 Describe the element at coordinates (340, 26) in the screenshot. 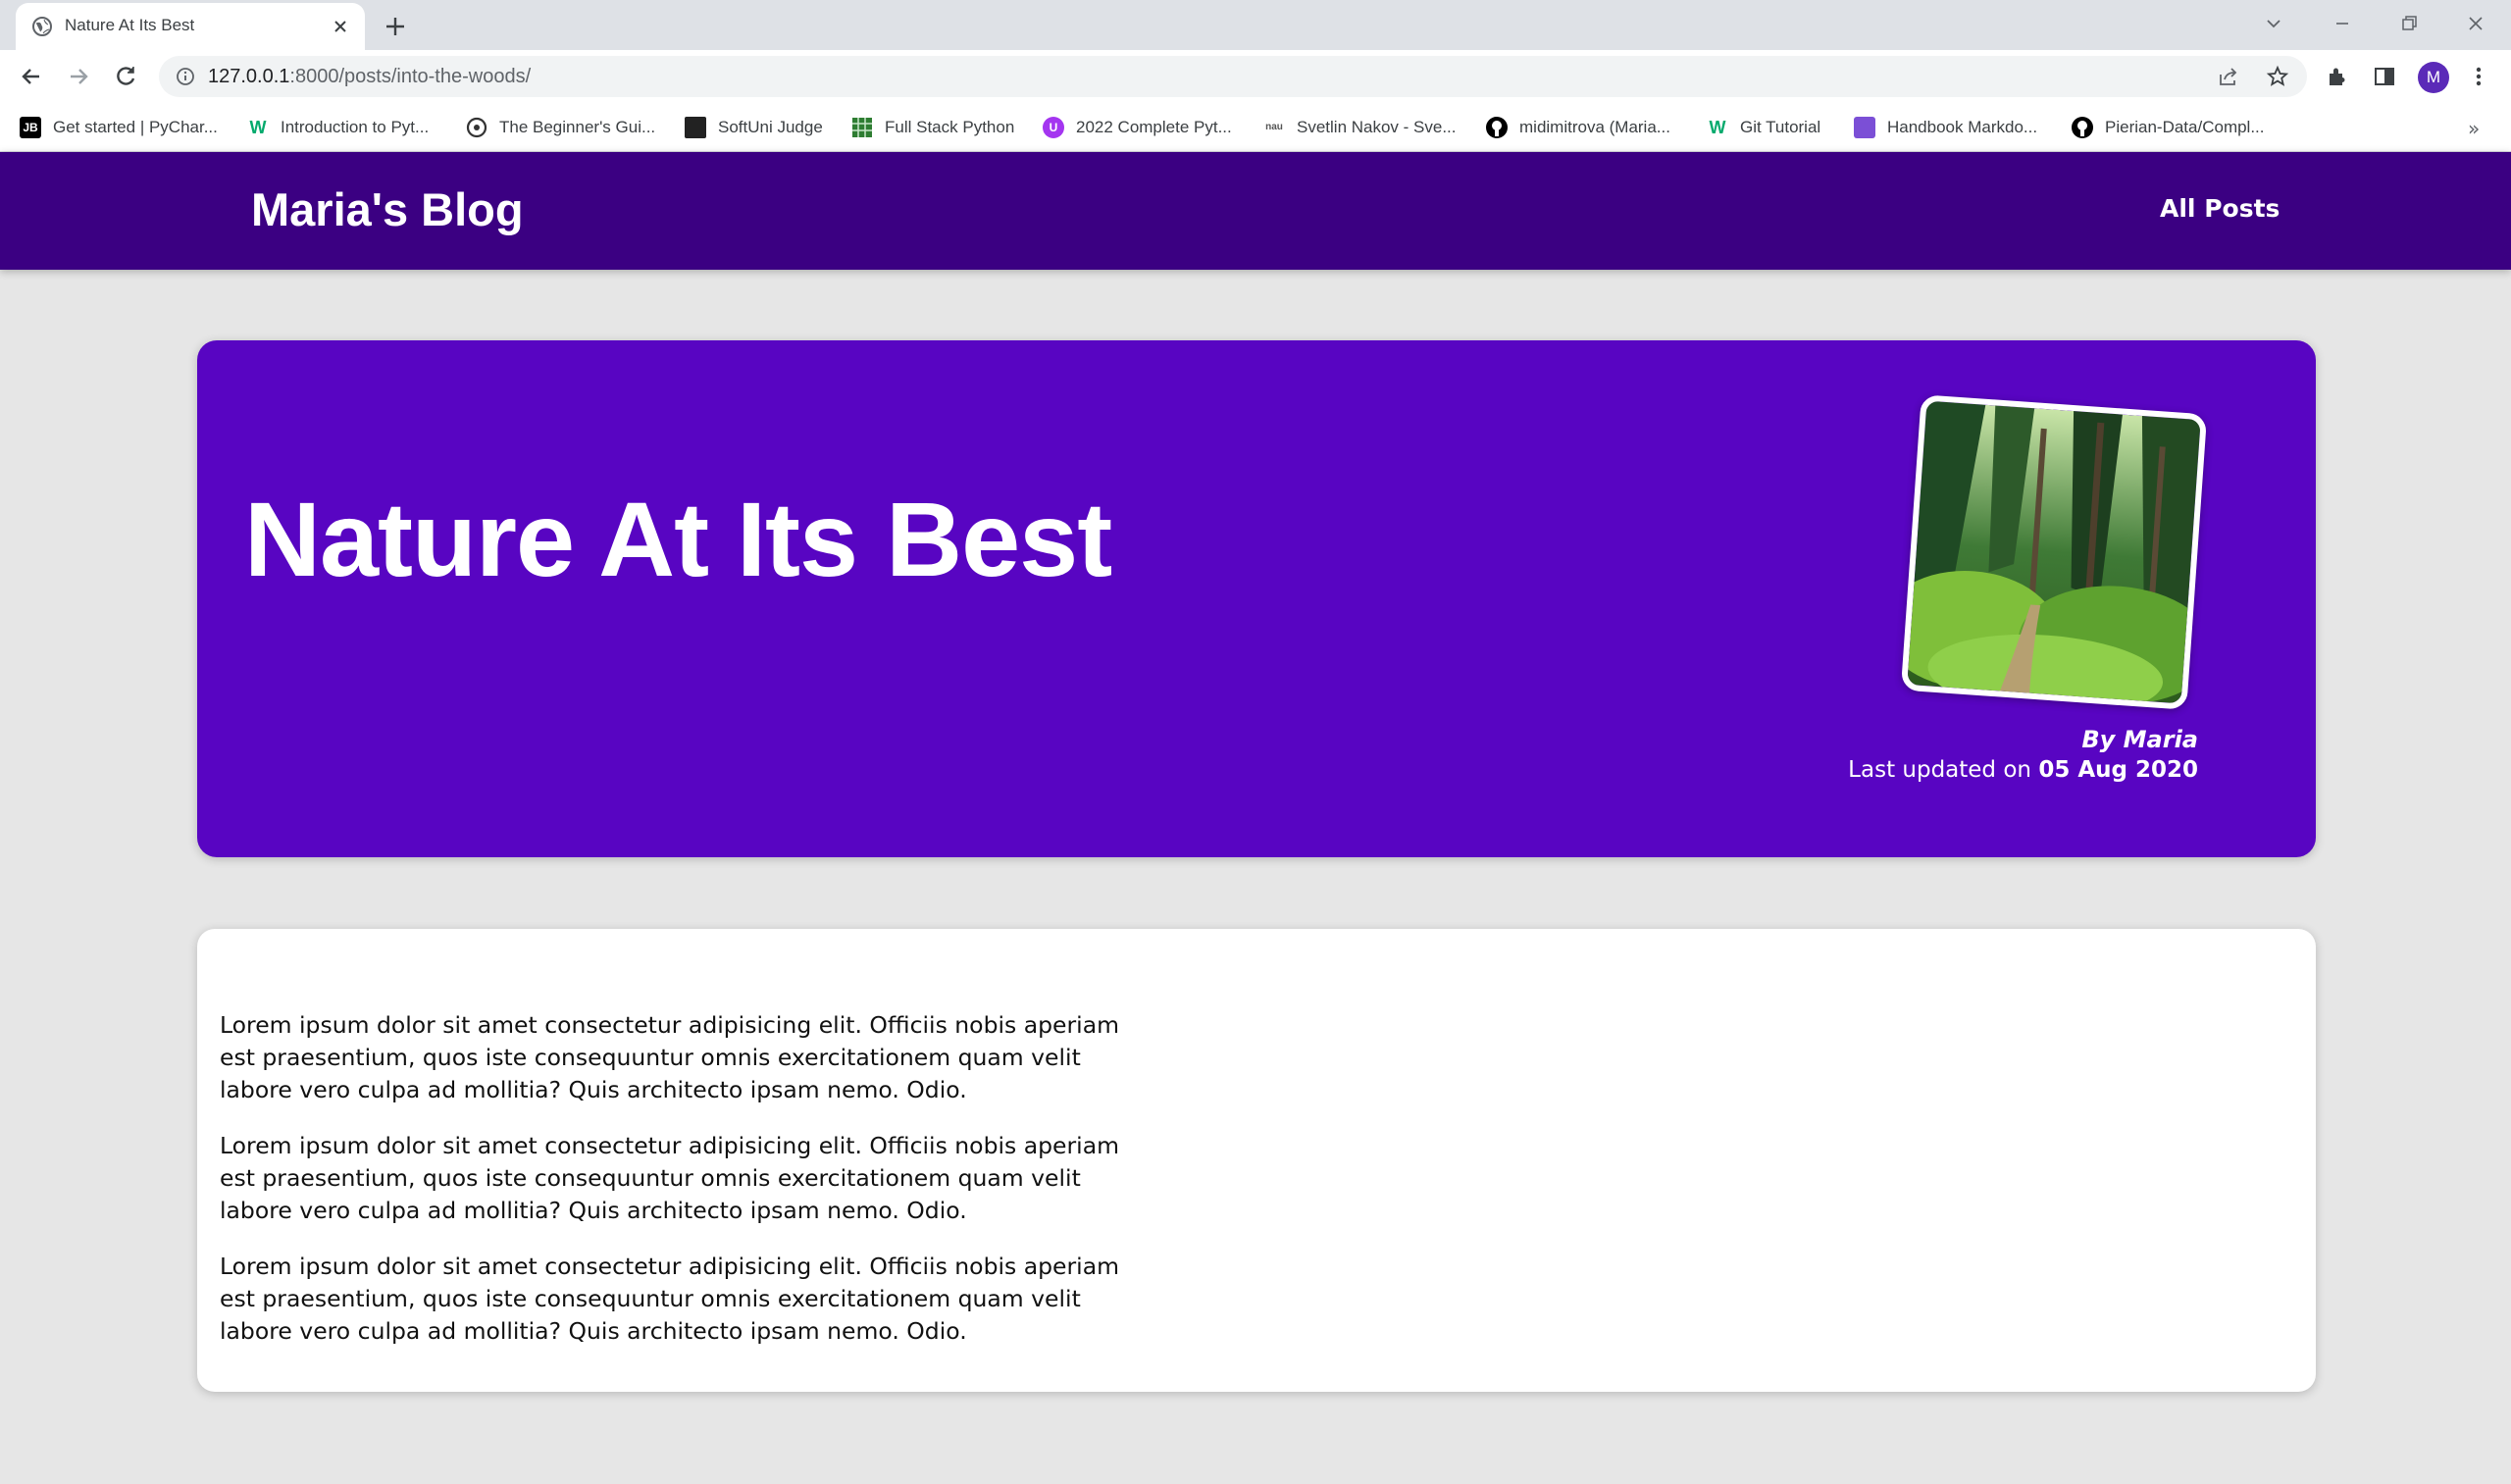

I see `close-icon` at that location.